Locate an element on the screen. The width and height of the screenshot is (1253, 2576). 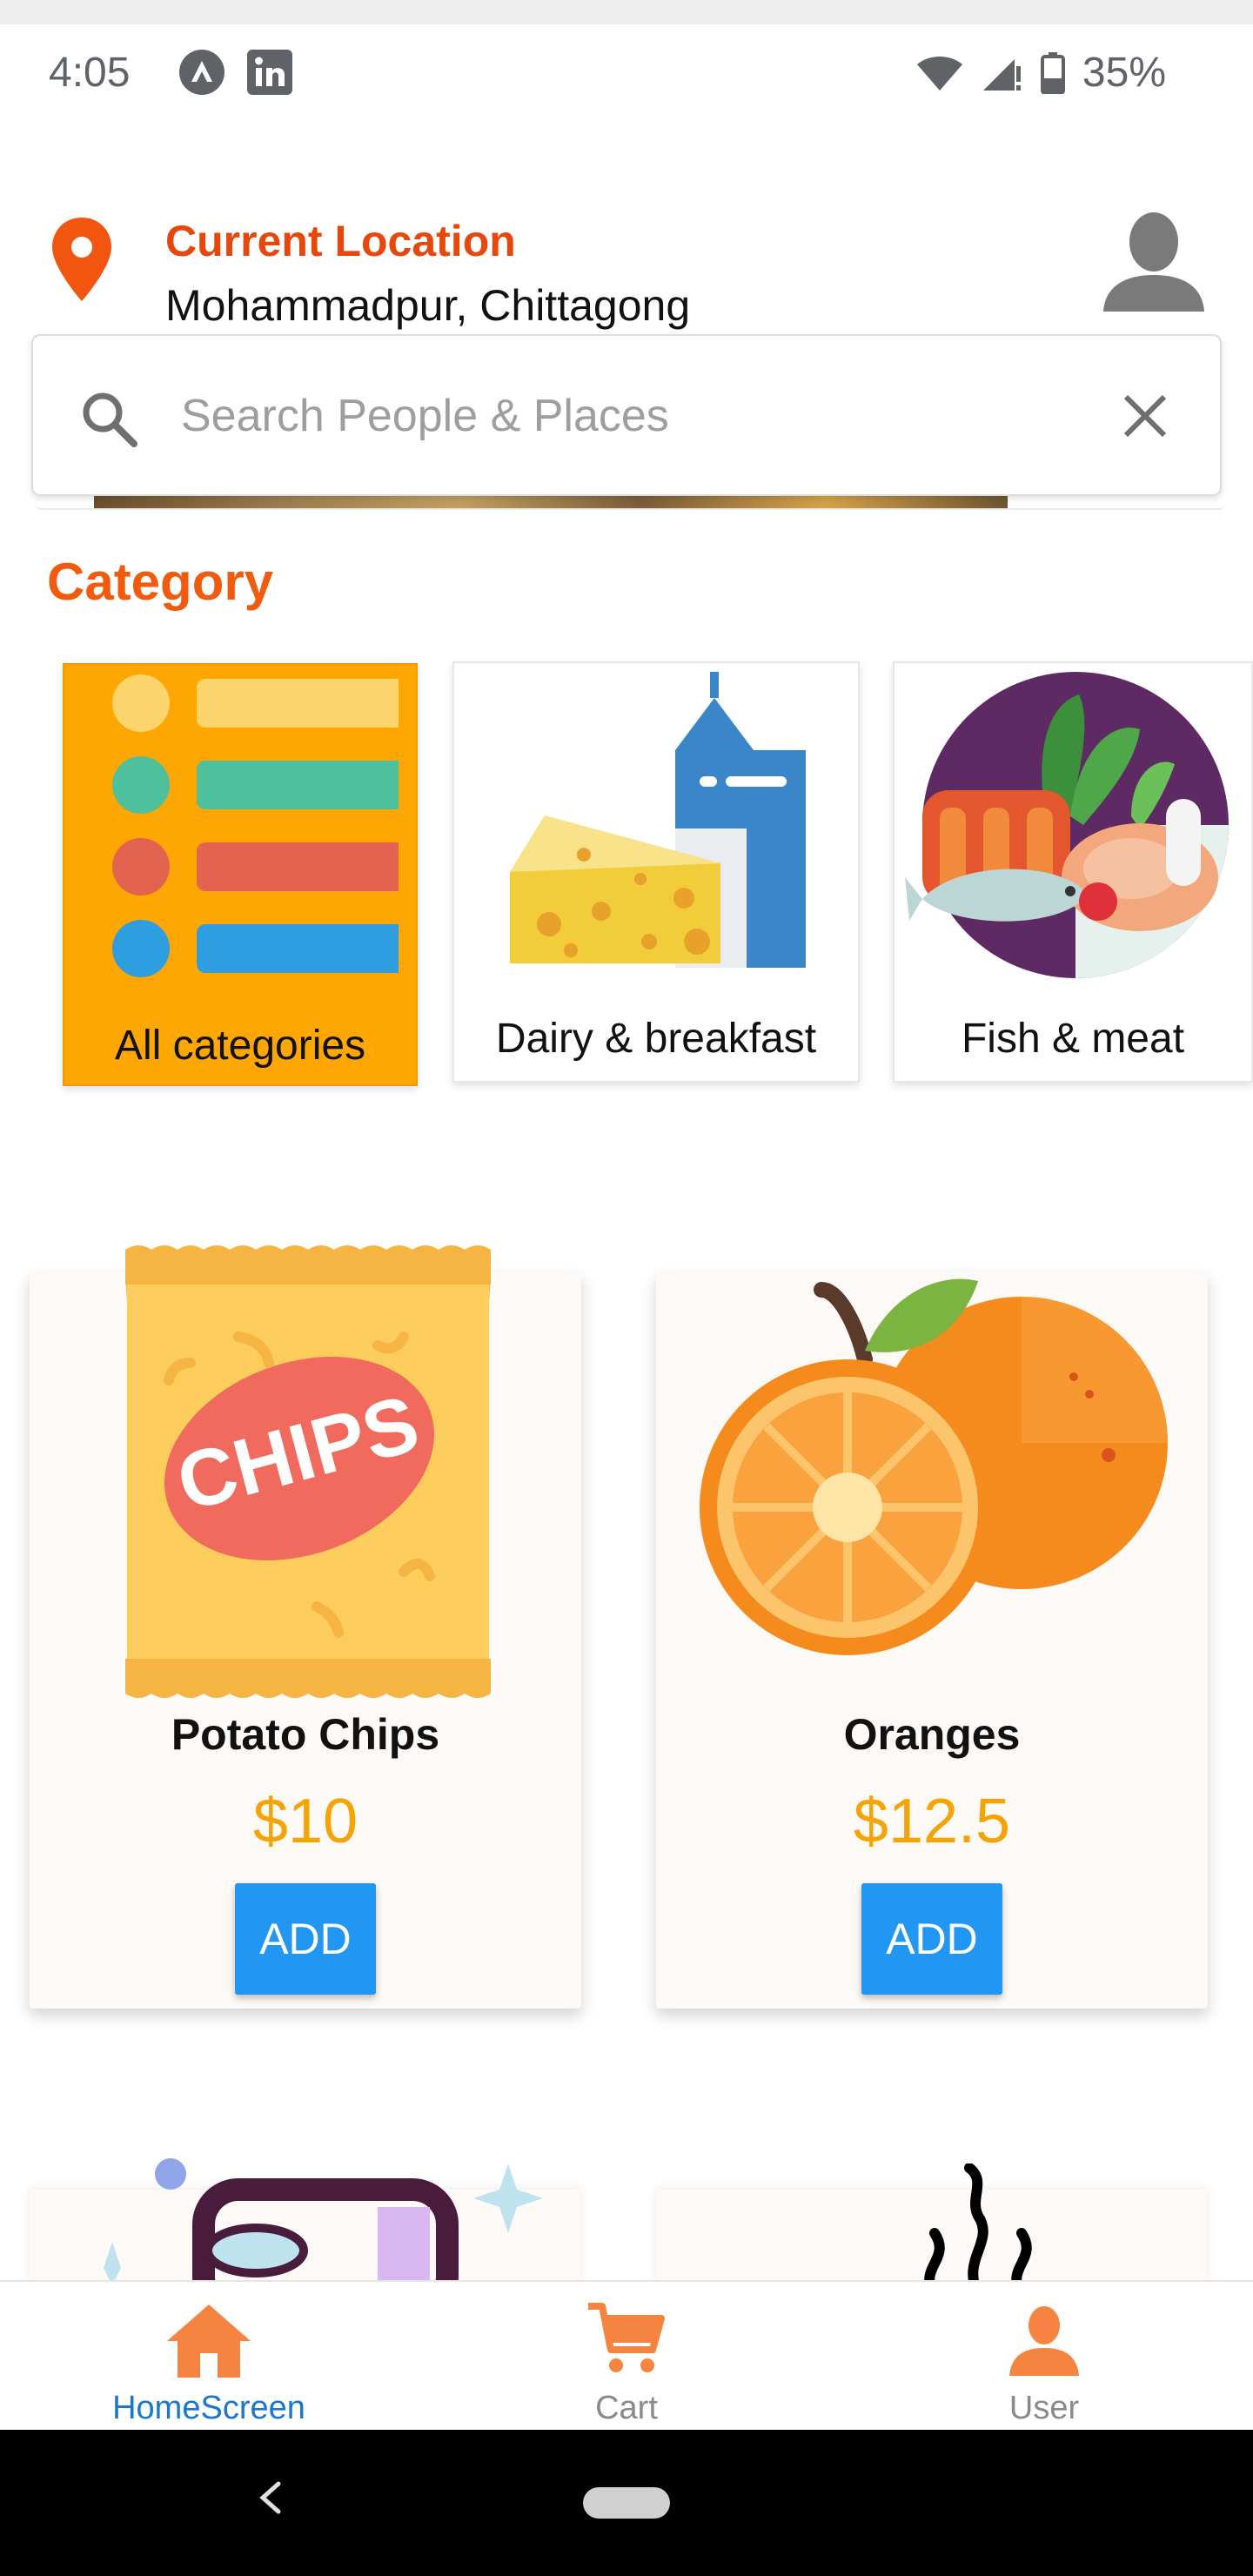
category-card-dairy: Dairy & breakfast is located at coordinates (656, 872).